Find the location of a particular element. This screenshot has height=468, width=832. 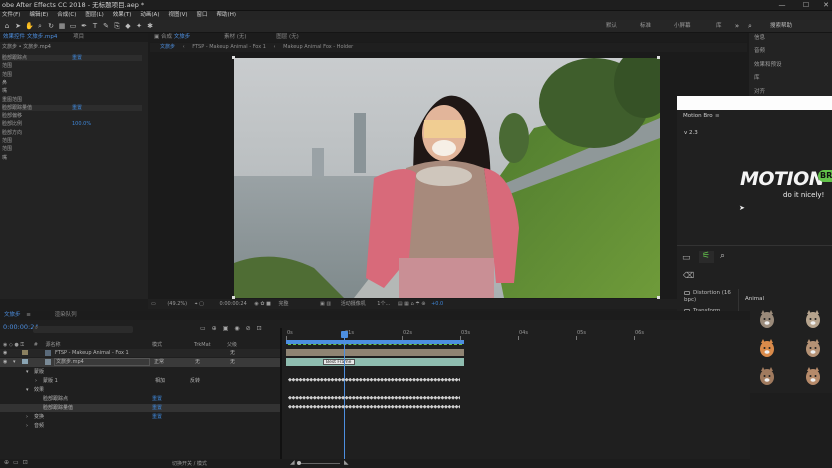

type-tool-icon: T is located at coordinates (95, 26).